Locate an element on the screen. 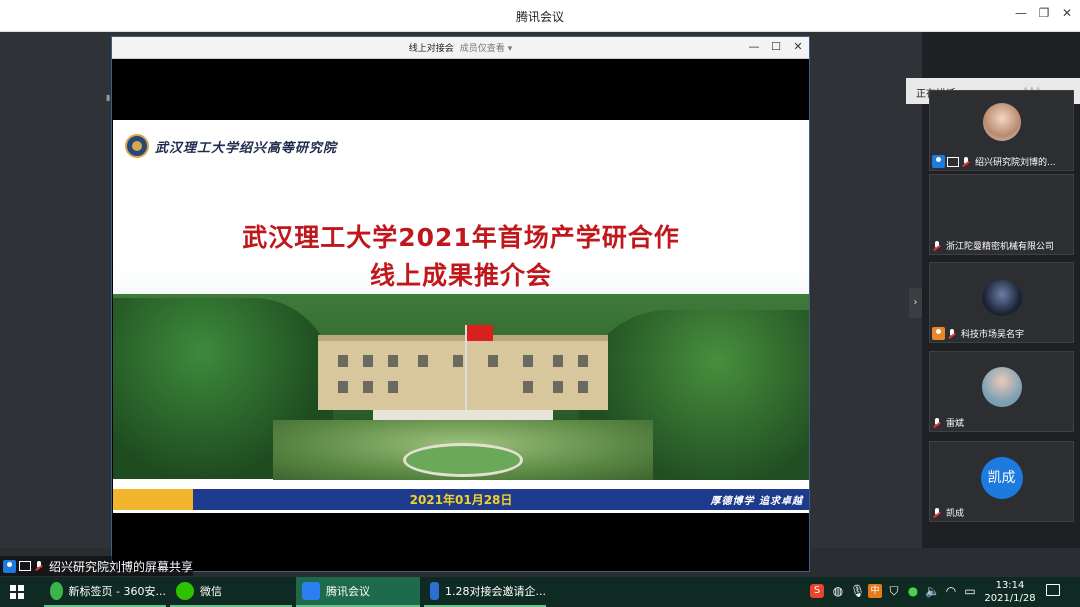 The width and height of the screenshot is (1080, 607). minimize-button: — is located at coordinates (1021, 13).